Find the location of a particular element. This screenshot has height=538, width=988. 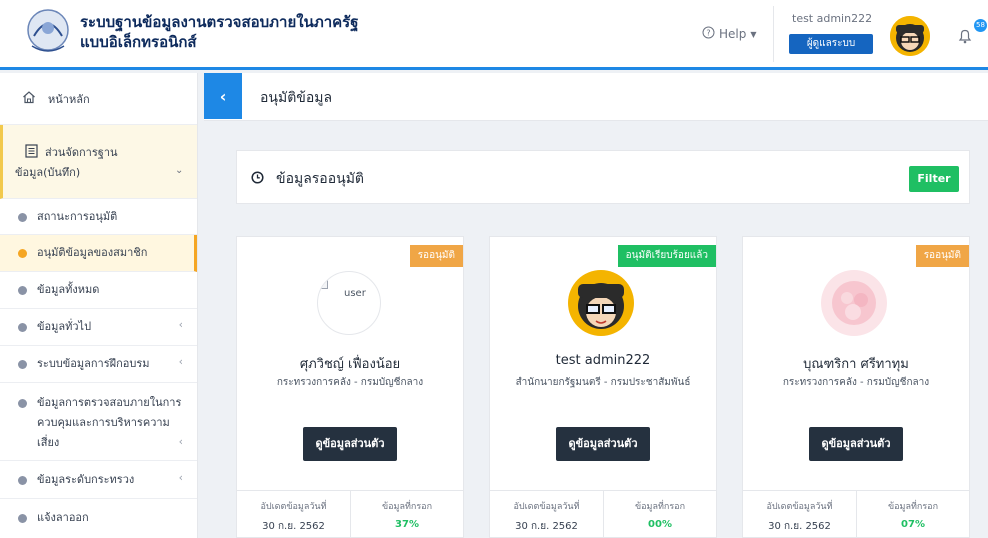

clock-icon is located at coordinates (257, 179).